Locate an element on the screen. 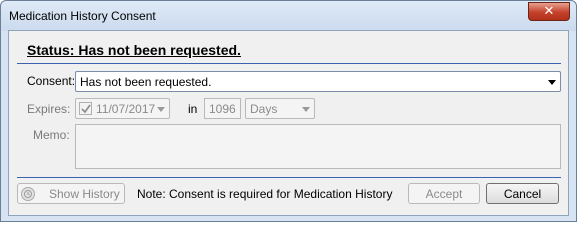 The height and width of the screenshot is (240, 577). consent-dropdown: Has not been requested. is located at coordinates (318, 81).